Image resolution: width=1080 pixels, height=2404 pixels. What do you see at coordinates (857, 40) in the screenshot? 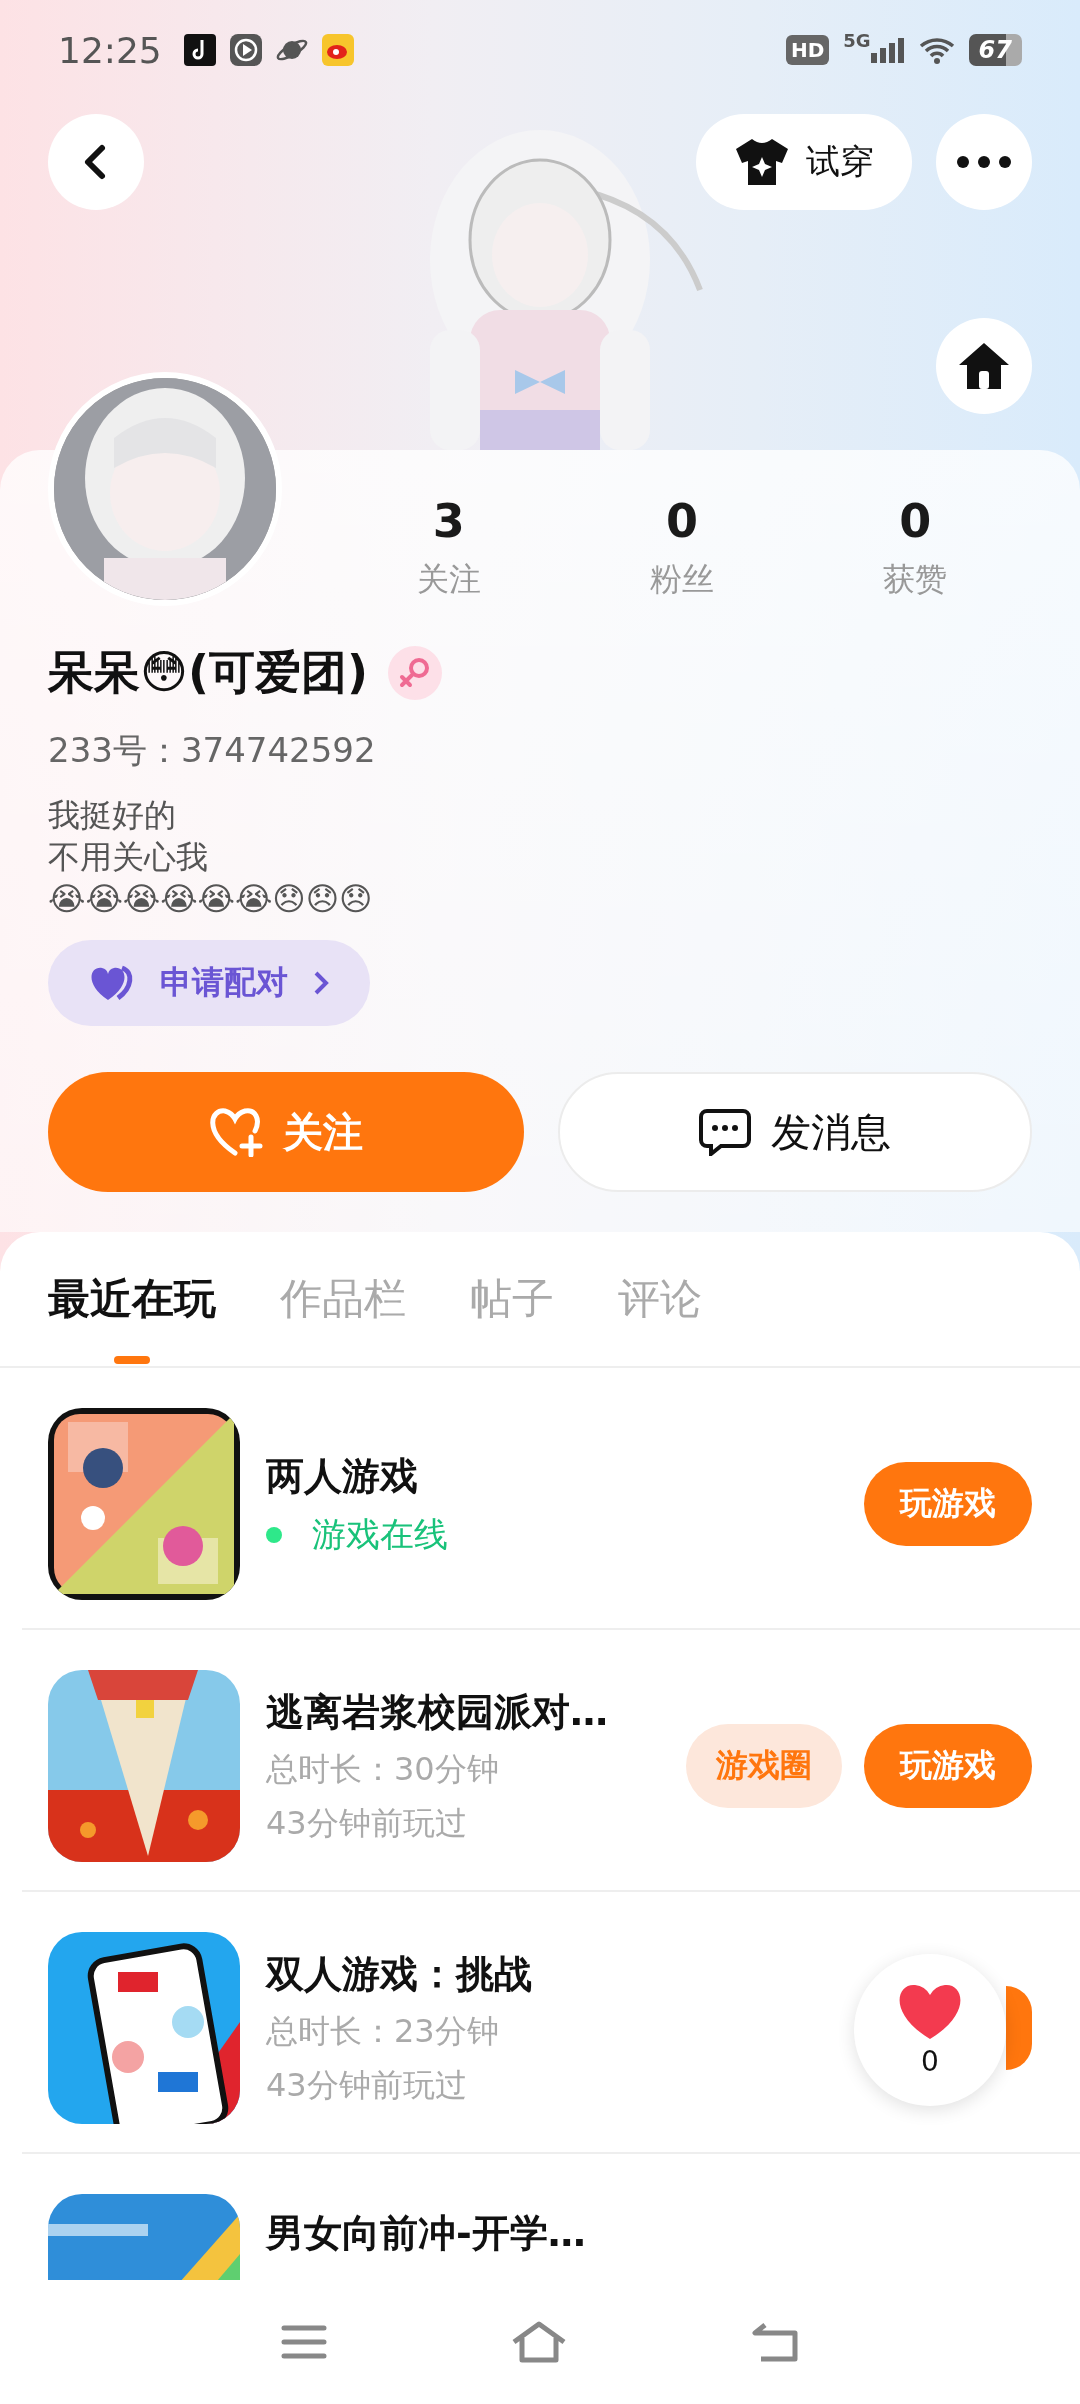
I see `network-label: 5G` at bounding box center [857, 40].